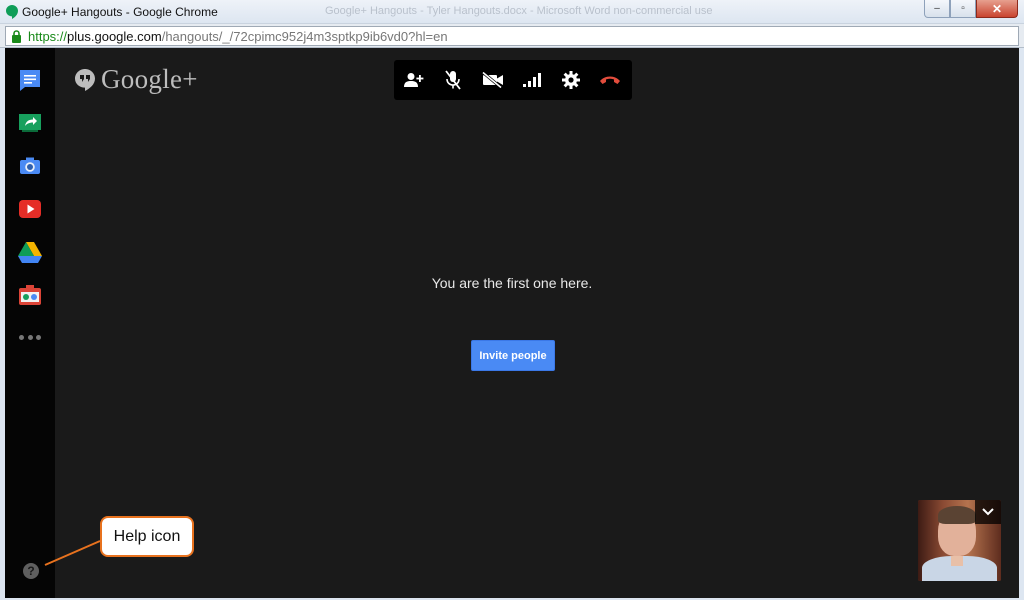 The width and height of the screenshot is (1024, 600). I want to click on brand-name: Google+, so click(149, 79).